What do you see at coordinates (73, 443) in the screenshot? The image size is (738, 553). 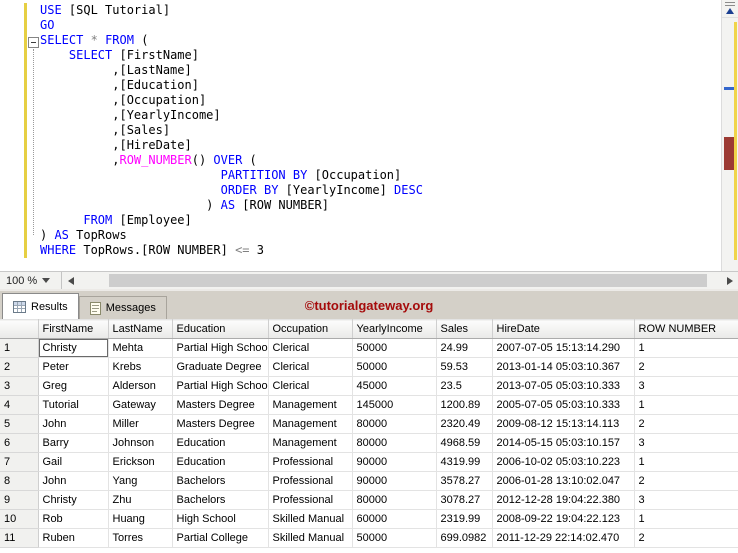 I see `grid-cell: Barry` at bounding box center [73, 443].